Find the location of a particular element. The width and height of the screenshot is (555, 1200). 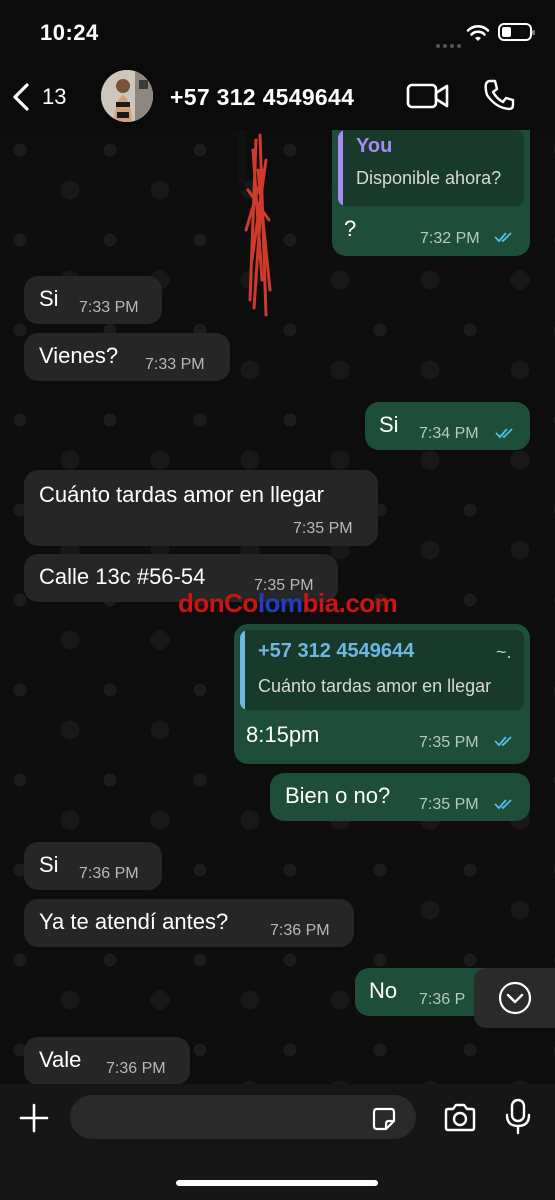

message-text: Ya te atendí antes? is located at coordinates (134, 921).